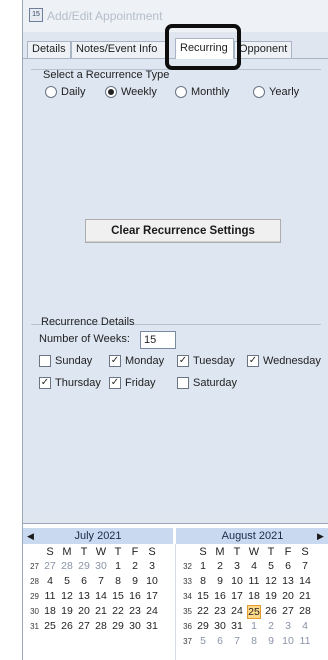  What do you see at coordinates (88, 322) in the screenshot?
I see `recurrence-details-label: Recurrence Details` at bounding box center [88, 322].